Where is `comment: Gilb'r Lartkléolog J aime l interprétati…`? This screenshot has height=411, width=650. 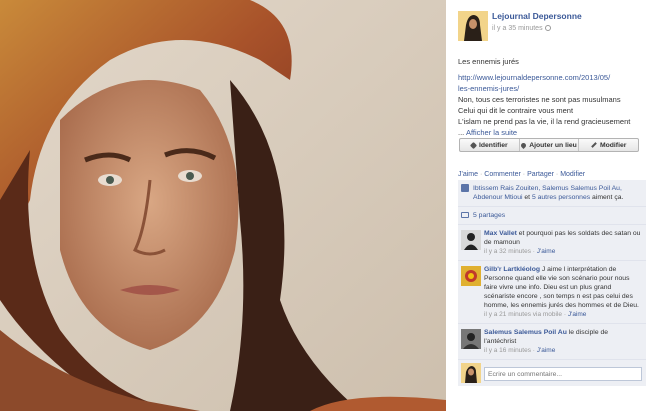 comment: Gilb'r Lartkléolog J aime l interprétati… is located at coordinates (552, 292).